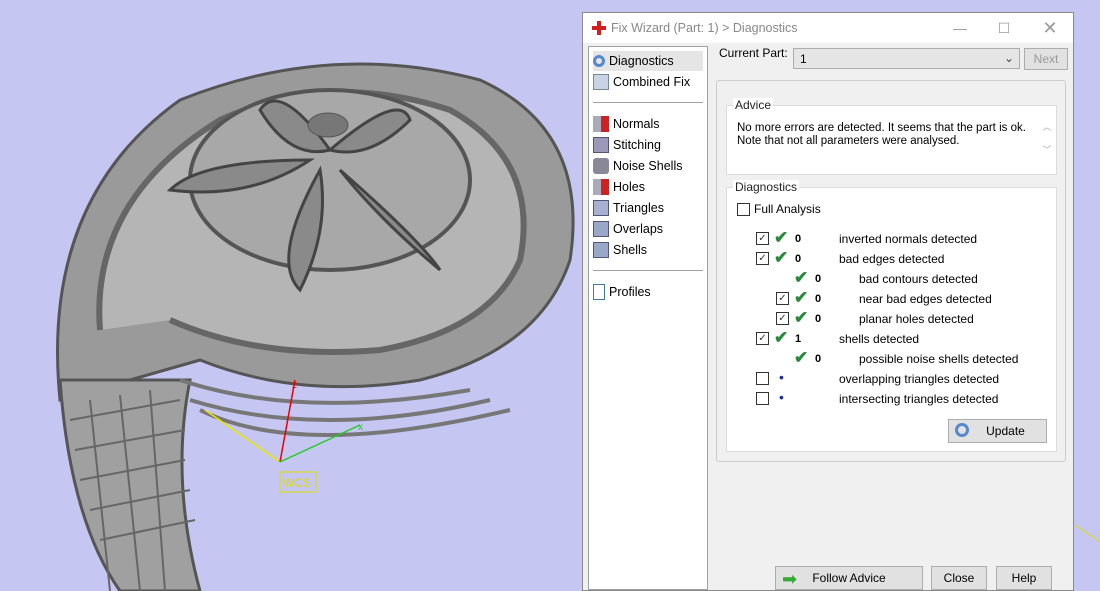 This screenshot has height=591, width=1100. I want to click on full-analysis-checkbox: Full Analysis, so click(779, 209).